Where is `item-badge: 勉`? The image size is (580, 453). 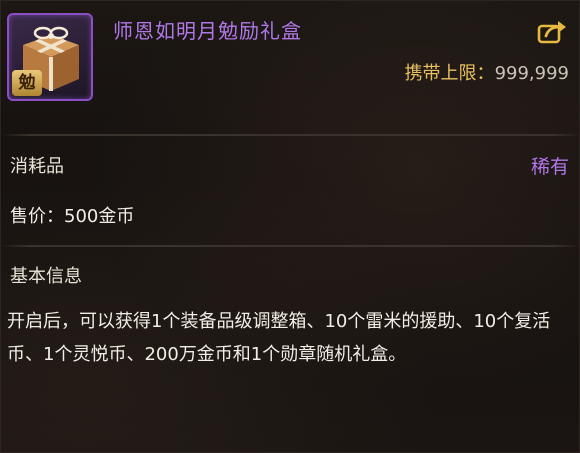 item-badge: 勉 is located at coordinates (27, 83).